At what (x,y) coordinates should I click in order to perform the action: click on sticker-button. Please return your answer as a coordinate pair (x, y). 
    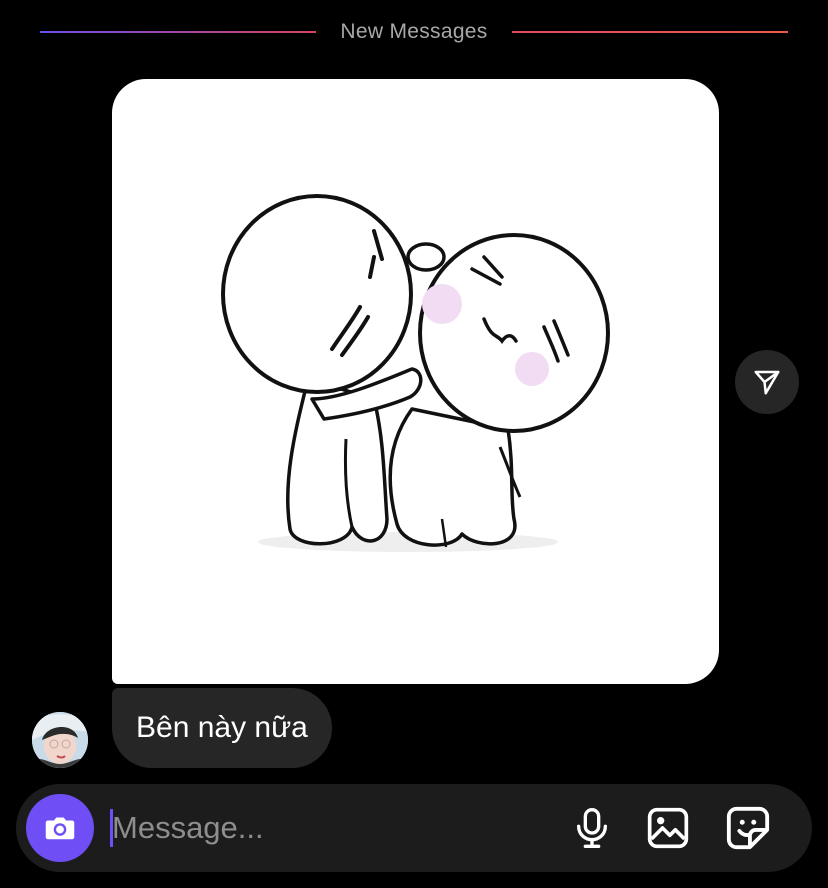
    Looking at the image, I should click on (748, 828).